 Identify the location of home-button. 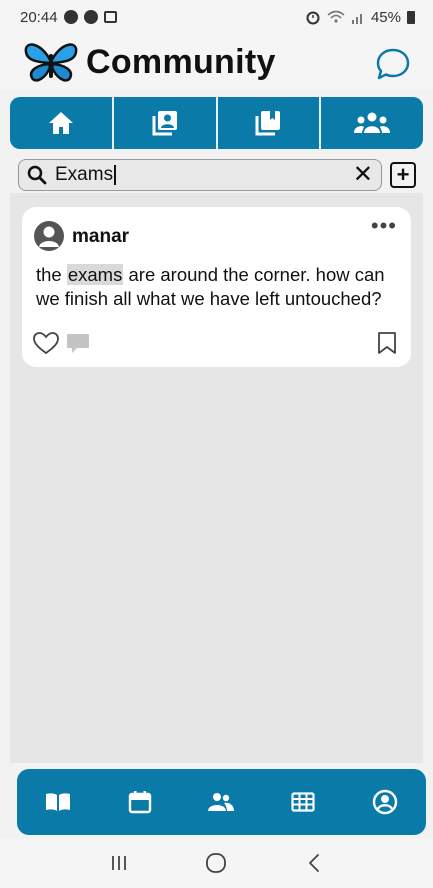
(216, 863).